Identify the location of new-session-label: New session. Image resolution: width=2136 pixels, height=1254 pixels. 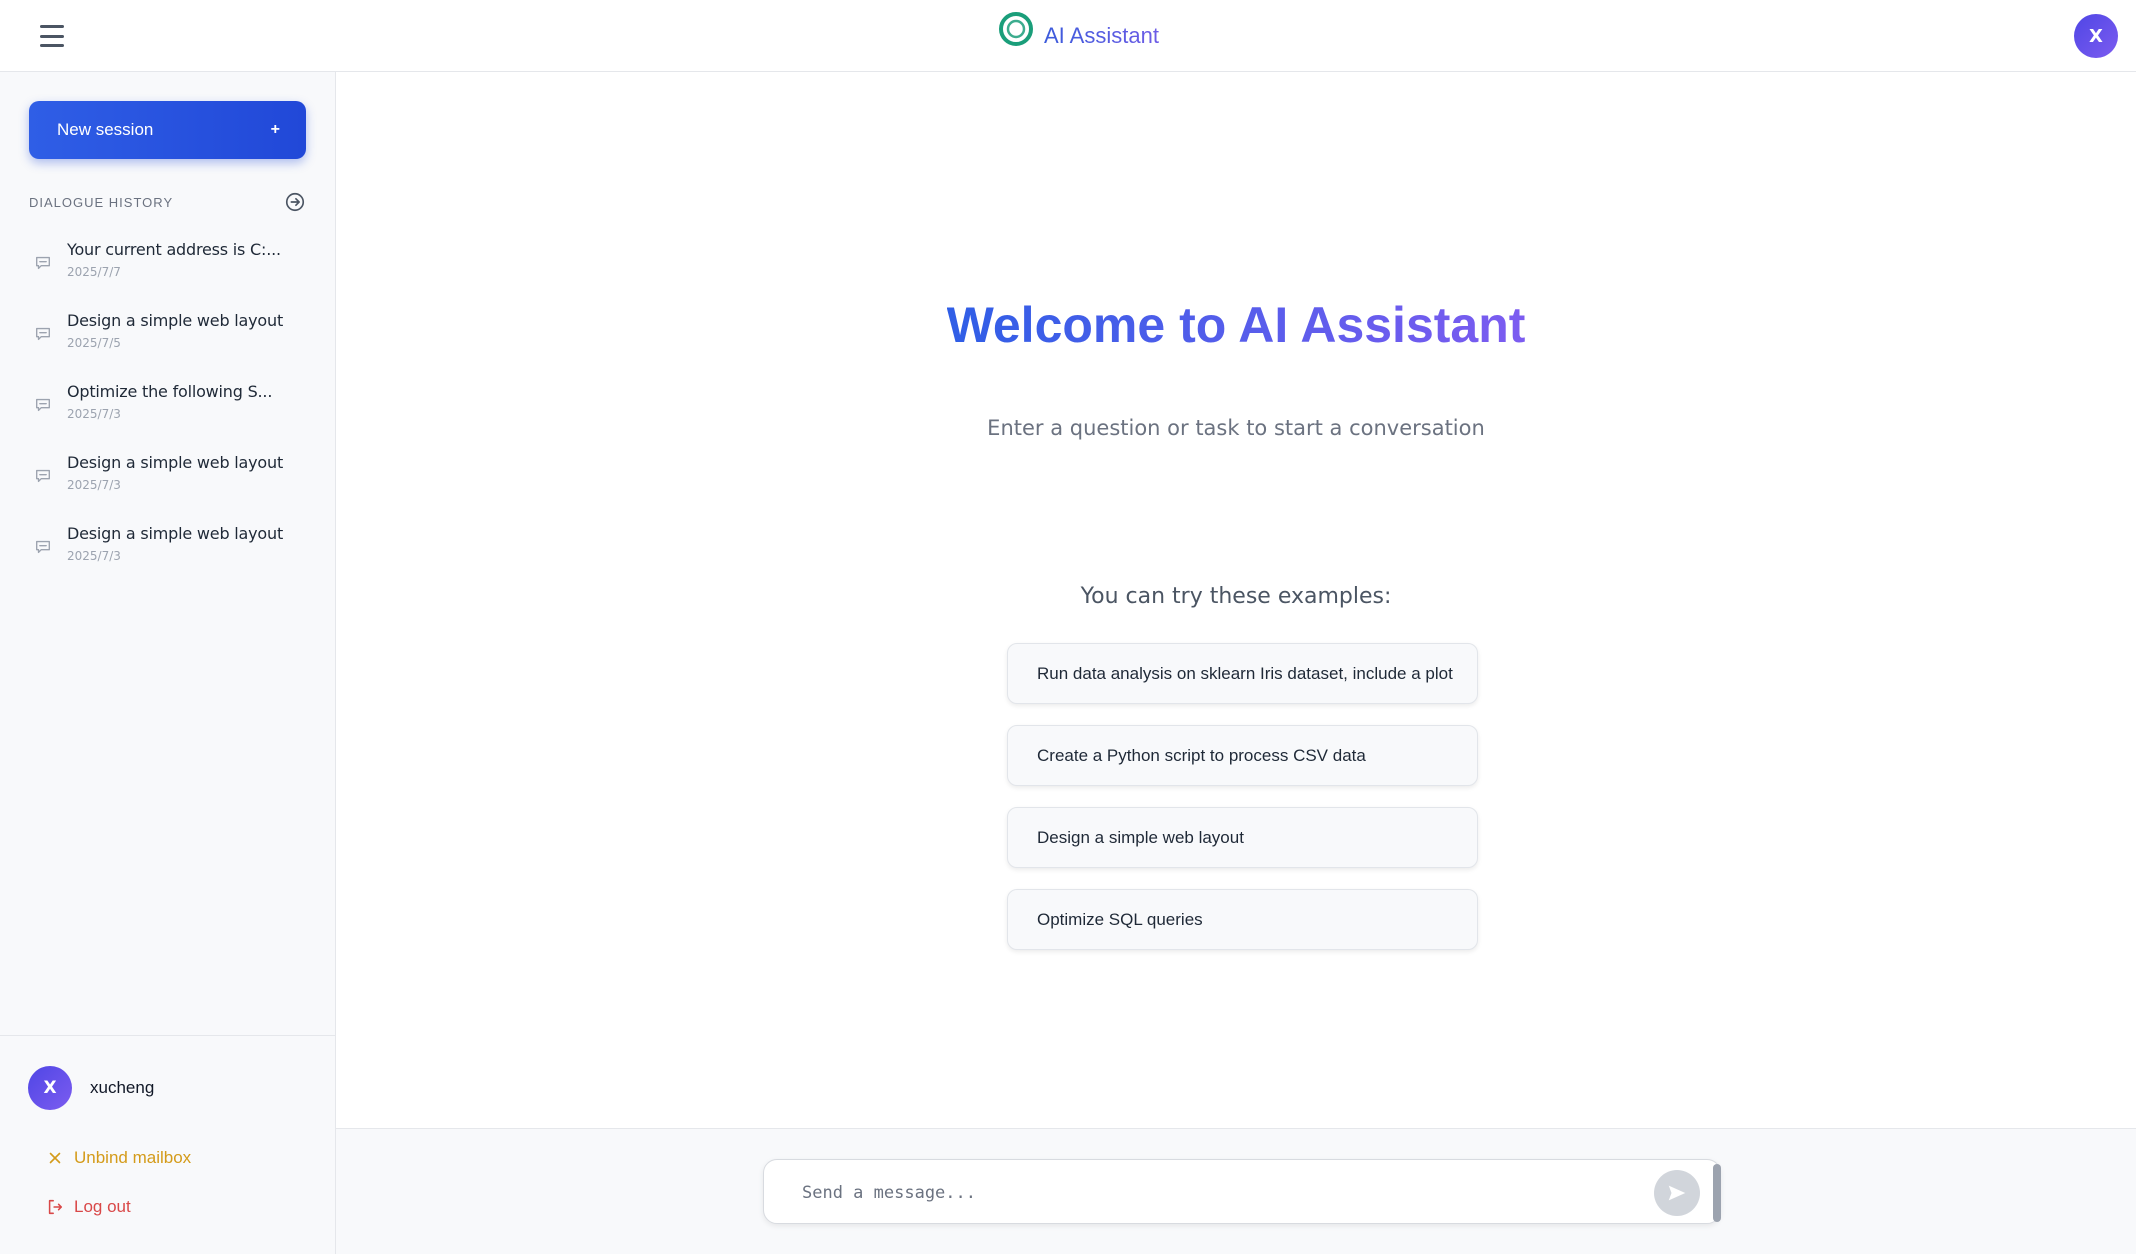
(105, 129).